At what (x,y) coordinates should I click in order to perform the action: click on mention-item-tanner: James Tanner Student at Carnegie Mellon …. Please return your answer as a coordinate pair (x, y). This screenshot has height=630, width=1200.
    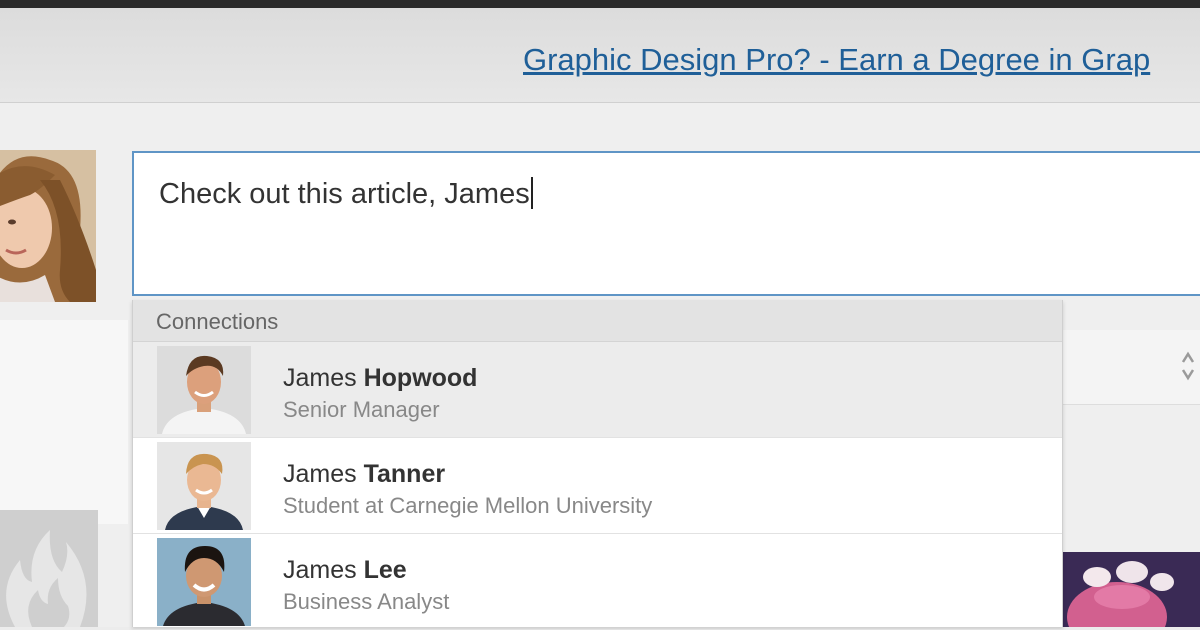
    Looking at the image, I should click on (597, 486).